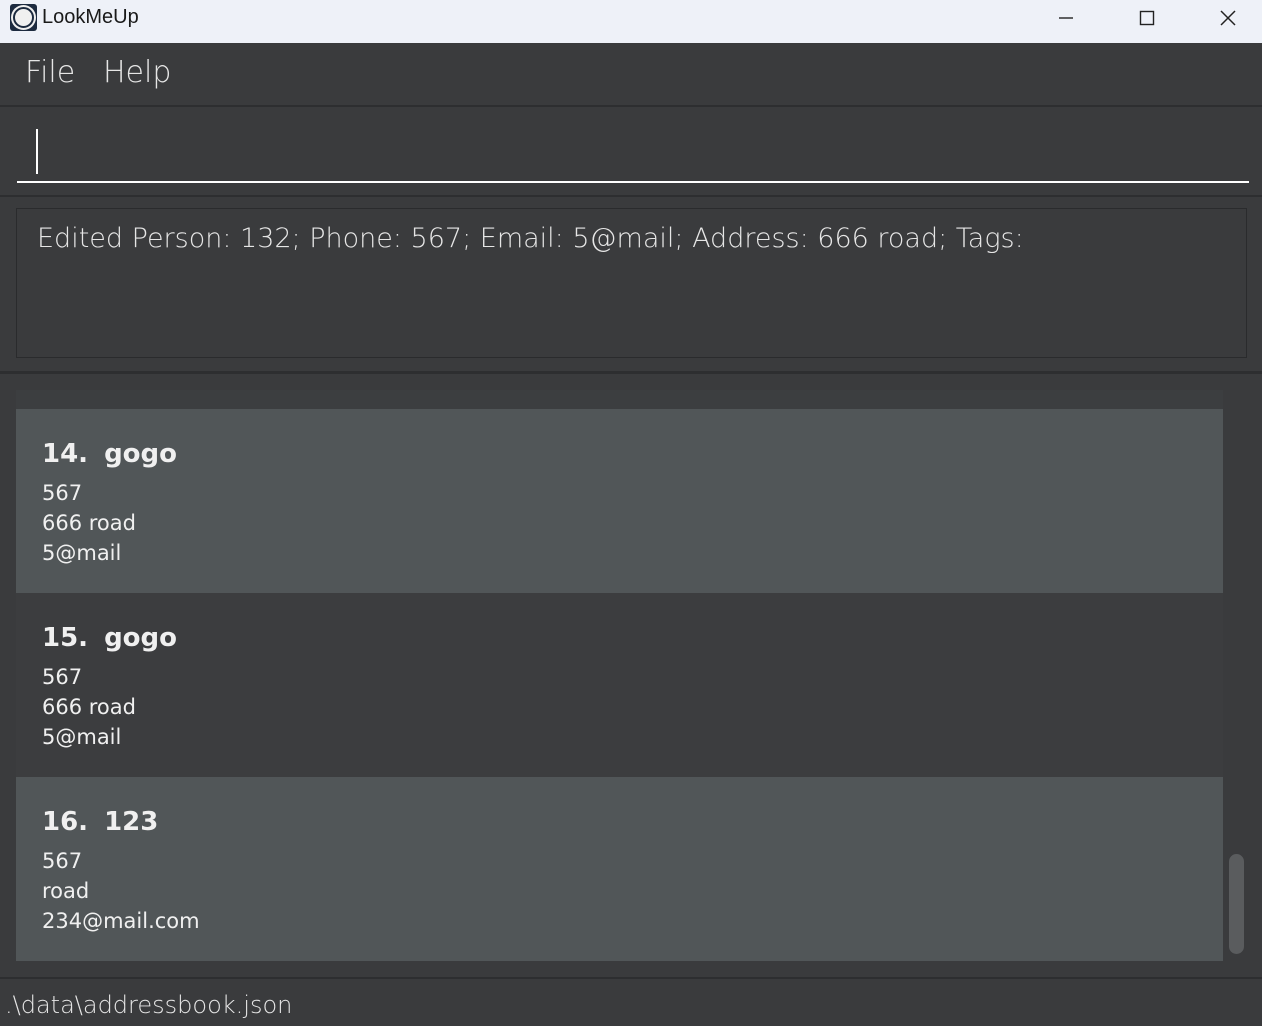 The width and height of the screenshot is (1262, 1026). I want to click on text-caret, so click(37, 151).